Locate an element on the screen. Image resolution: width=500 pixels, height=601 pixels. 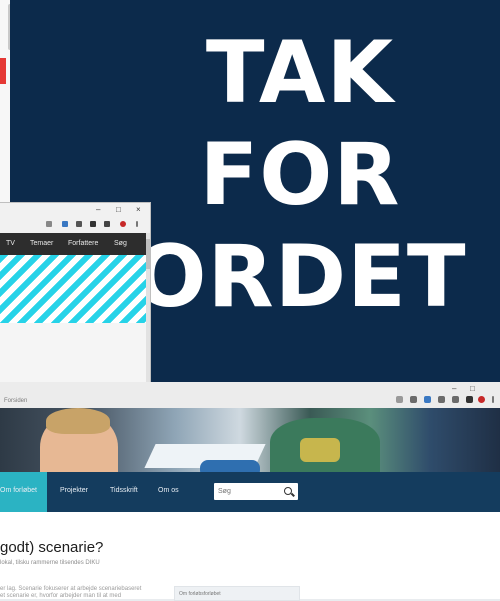
tab-label: Forsiden is located at coordinates (15, 401).